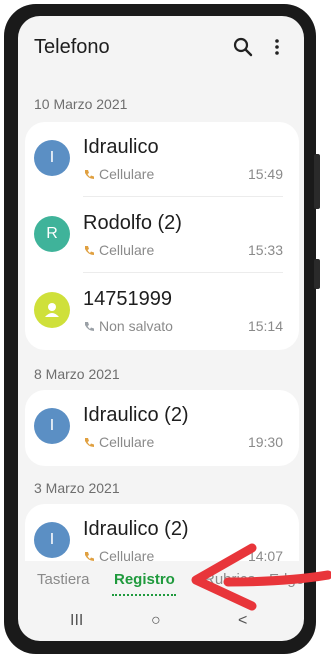 This screenshot has height=661, width=331. I want to click on tab-contacts: Rubrica, so click(230, 579).